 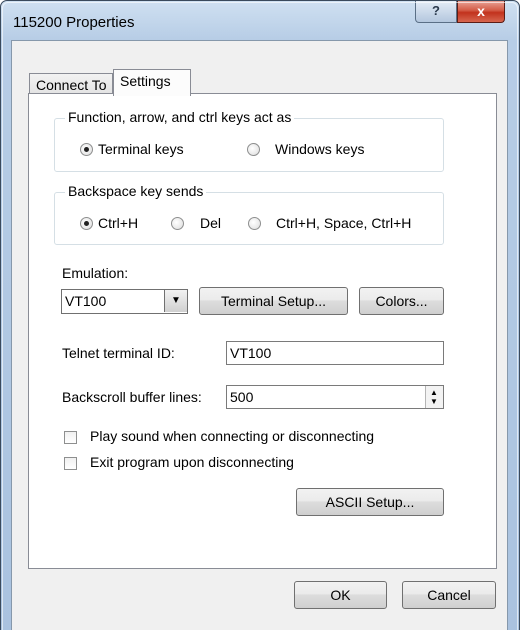 I want to click on backscroll-input: 500 ▲ ▼, so click(x=335, y=397).